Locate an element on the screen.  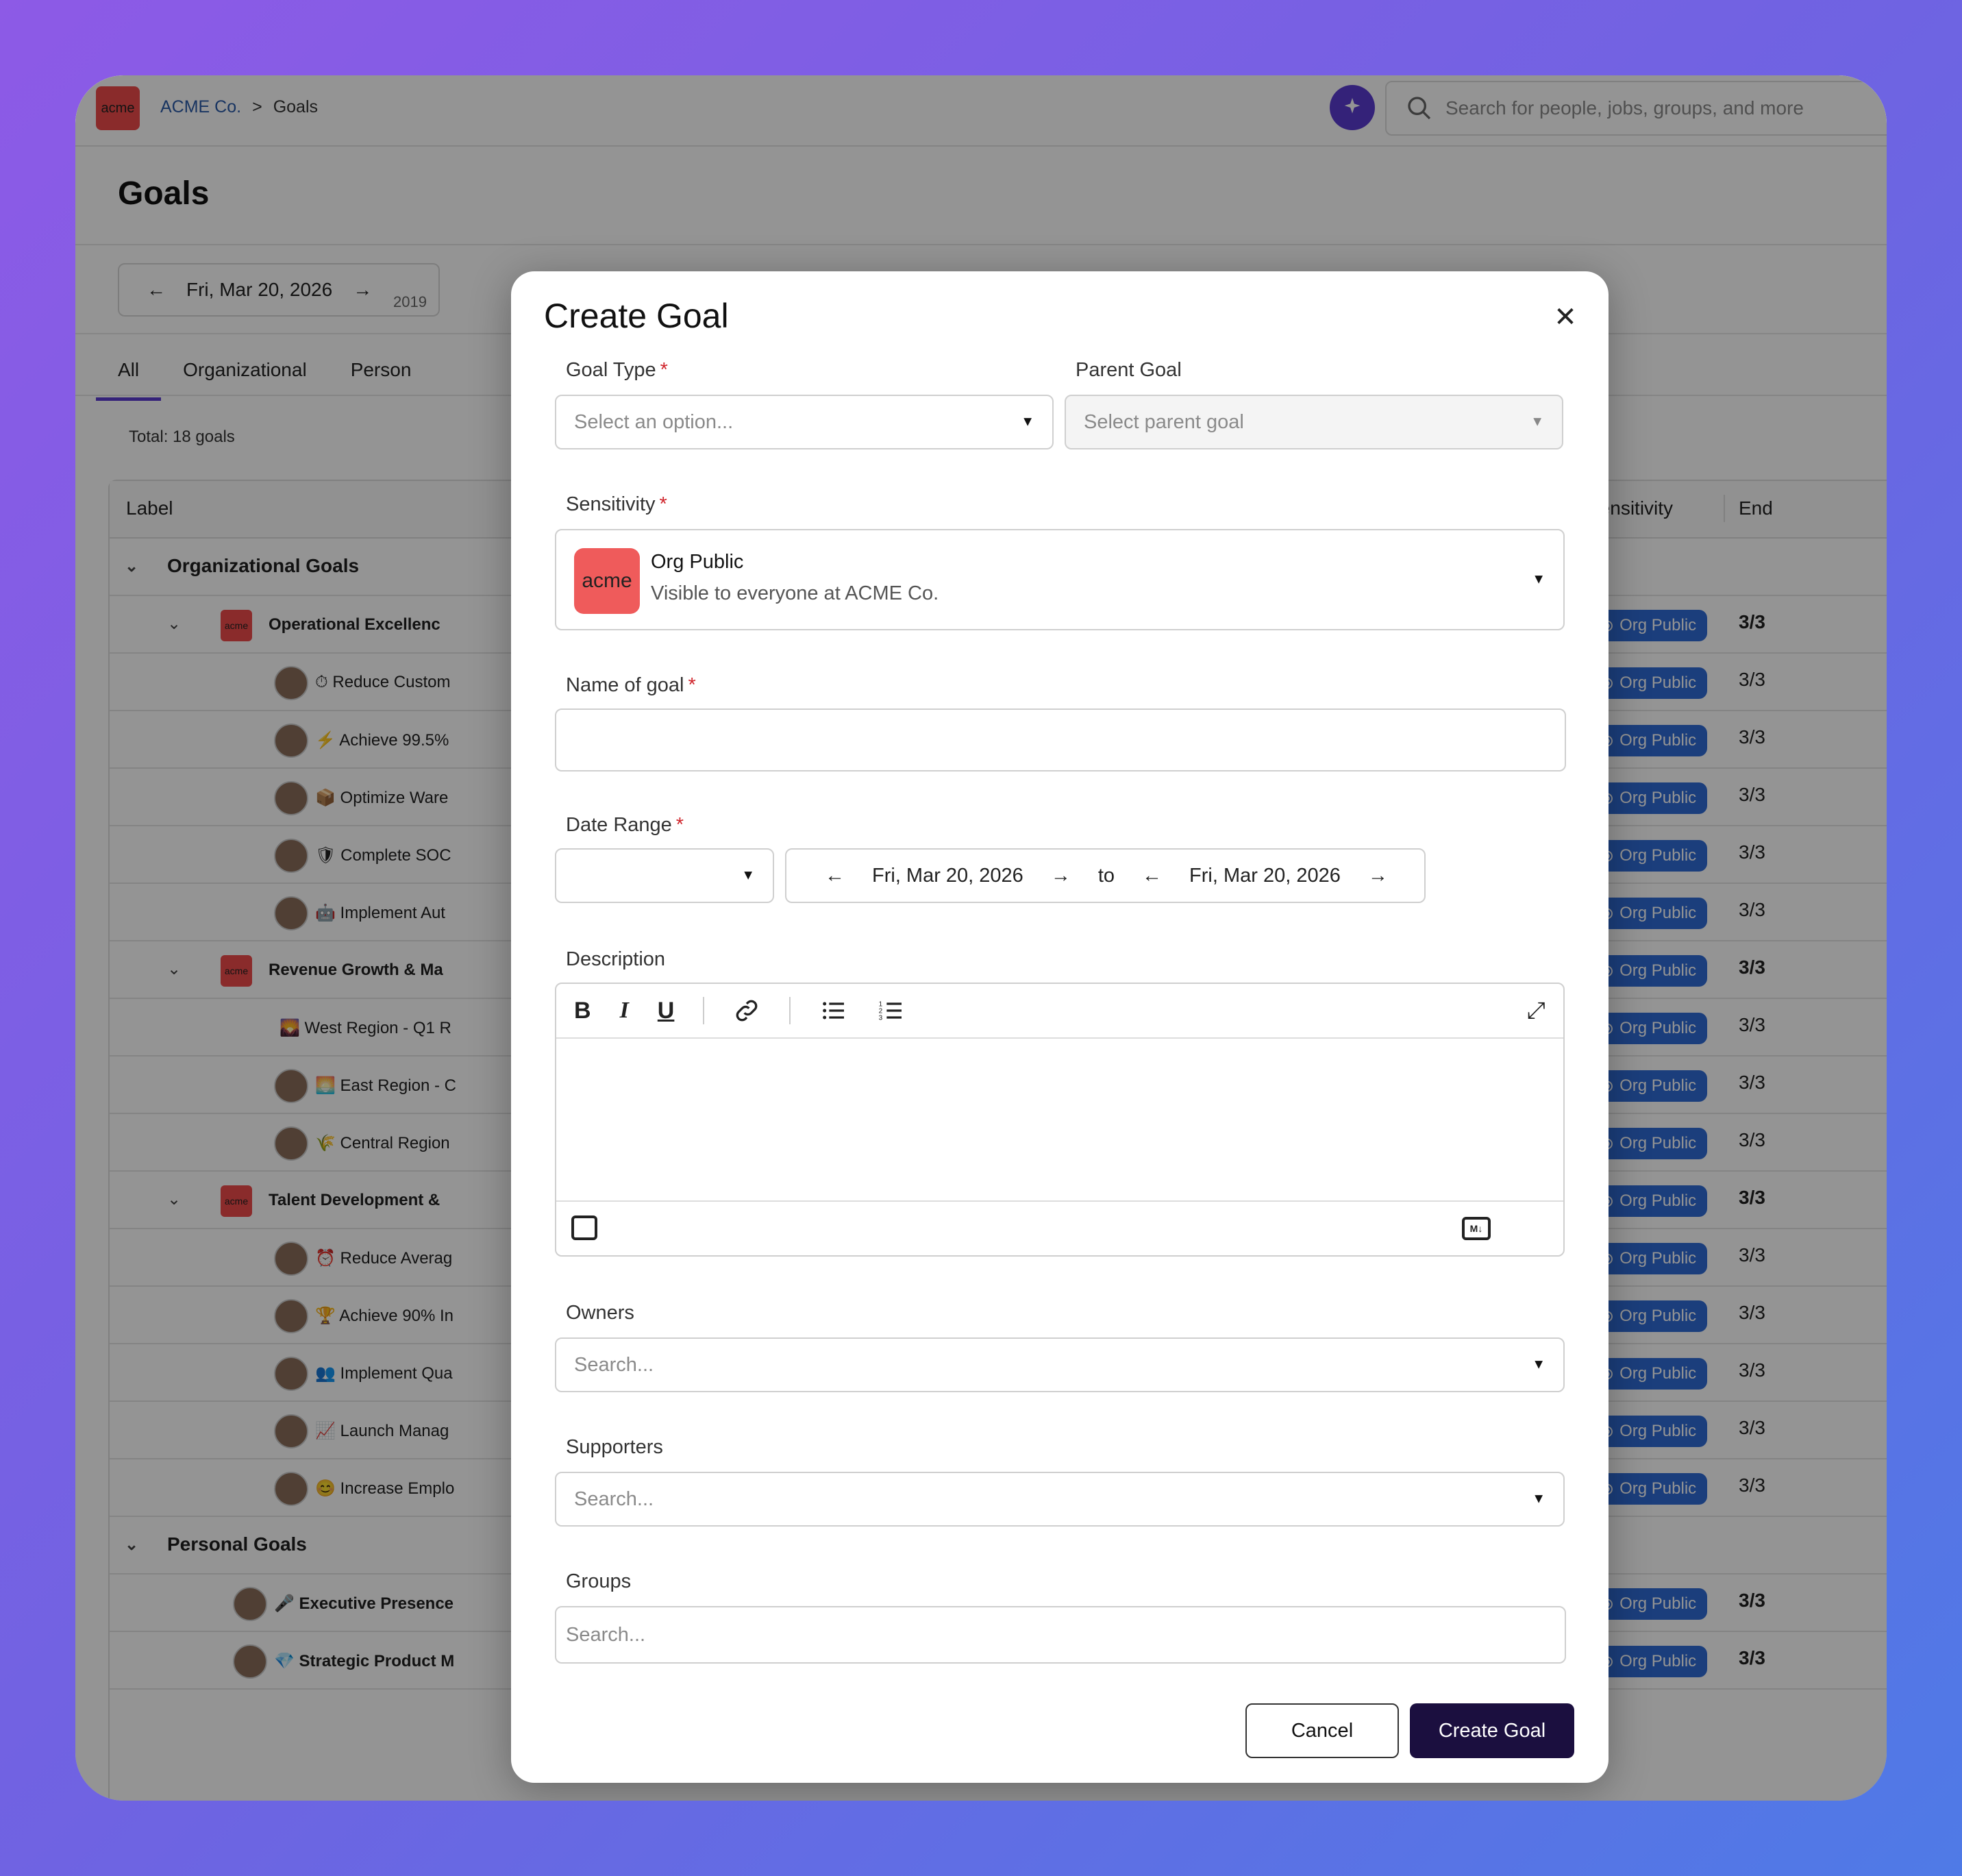
parent-goal-select: Select parent goal ▼ is located at coordinates (1314, 422).